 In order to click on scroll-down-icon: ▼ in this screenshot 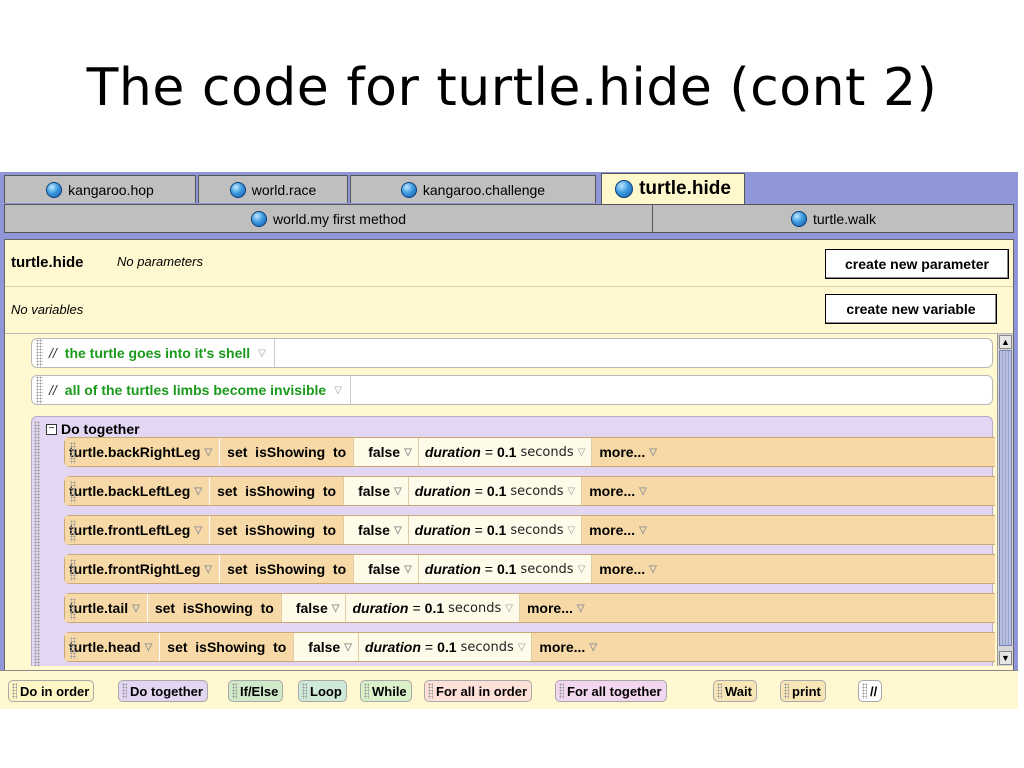, I will do `click(1005, 658)`.